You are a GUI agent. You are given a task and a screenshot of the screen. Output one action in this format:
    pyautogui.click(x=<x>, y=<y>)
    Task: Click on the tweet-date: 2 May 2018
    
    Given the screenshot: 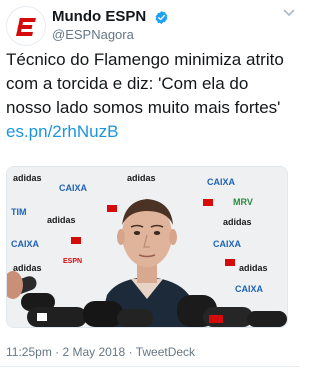 What is the action you would take?
    pyautogui.click(x=94, y=352)
    